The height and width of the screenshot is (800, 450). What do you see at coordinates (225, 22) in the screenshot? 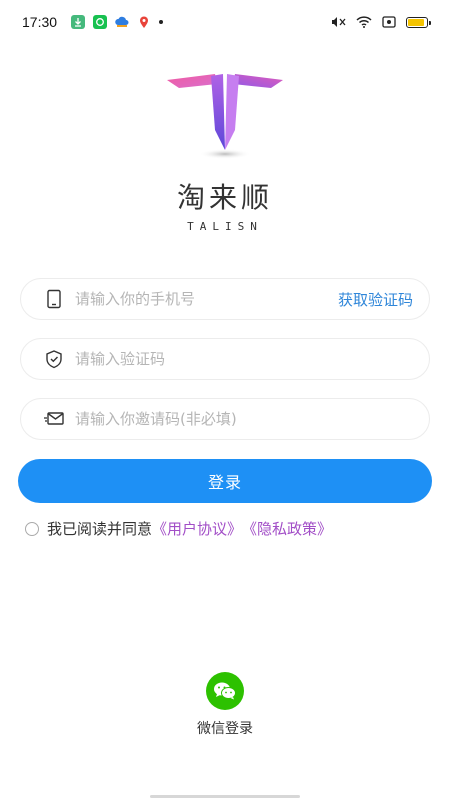
I see `status-bar: 17:30` at bounding box center [225, 22].